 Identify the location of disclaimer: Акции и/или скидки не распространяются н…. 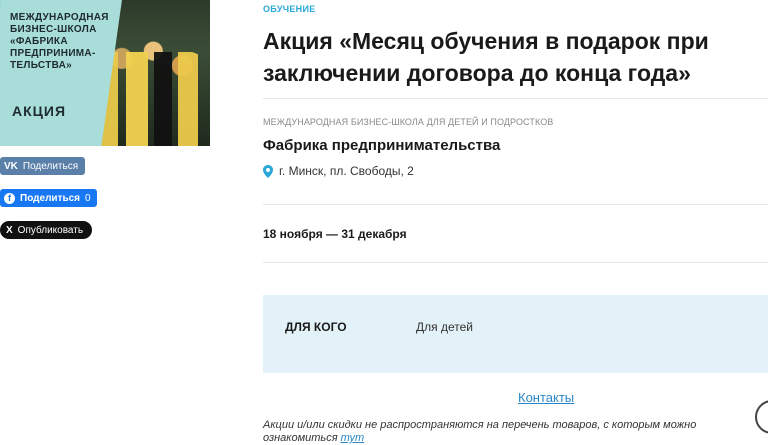
(515, 432).